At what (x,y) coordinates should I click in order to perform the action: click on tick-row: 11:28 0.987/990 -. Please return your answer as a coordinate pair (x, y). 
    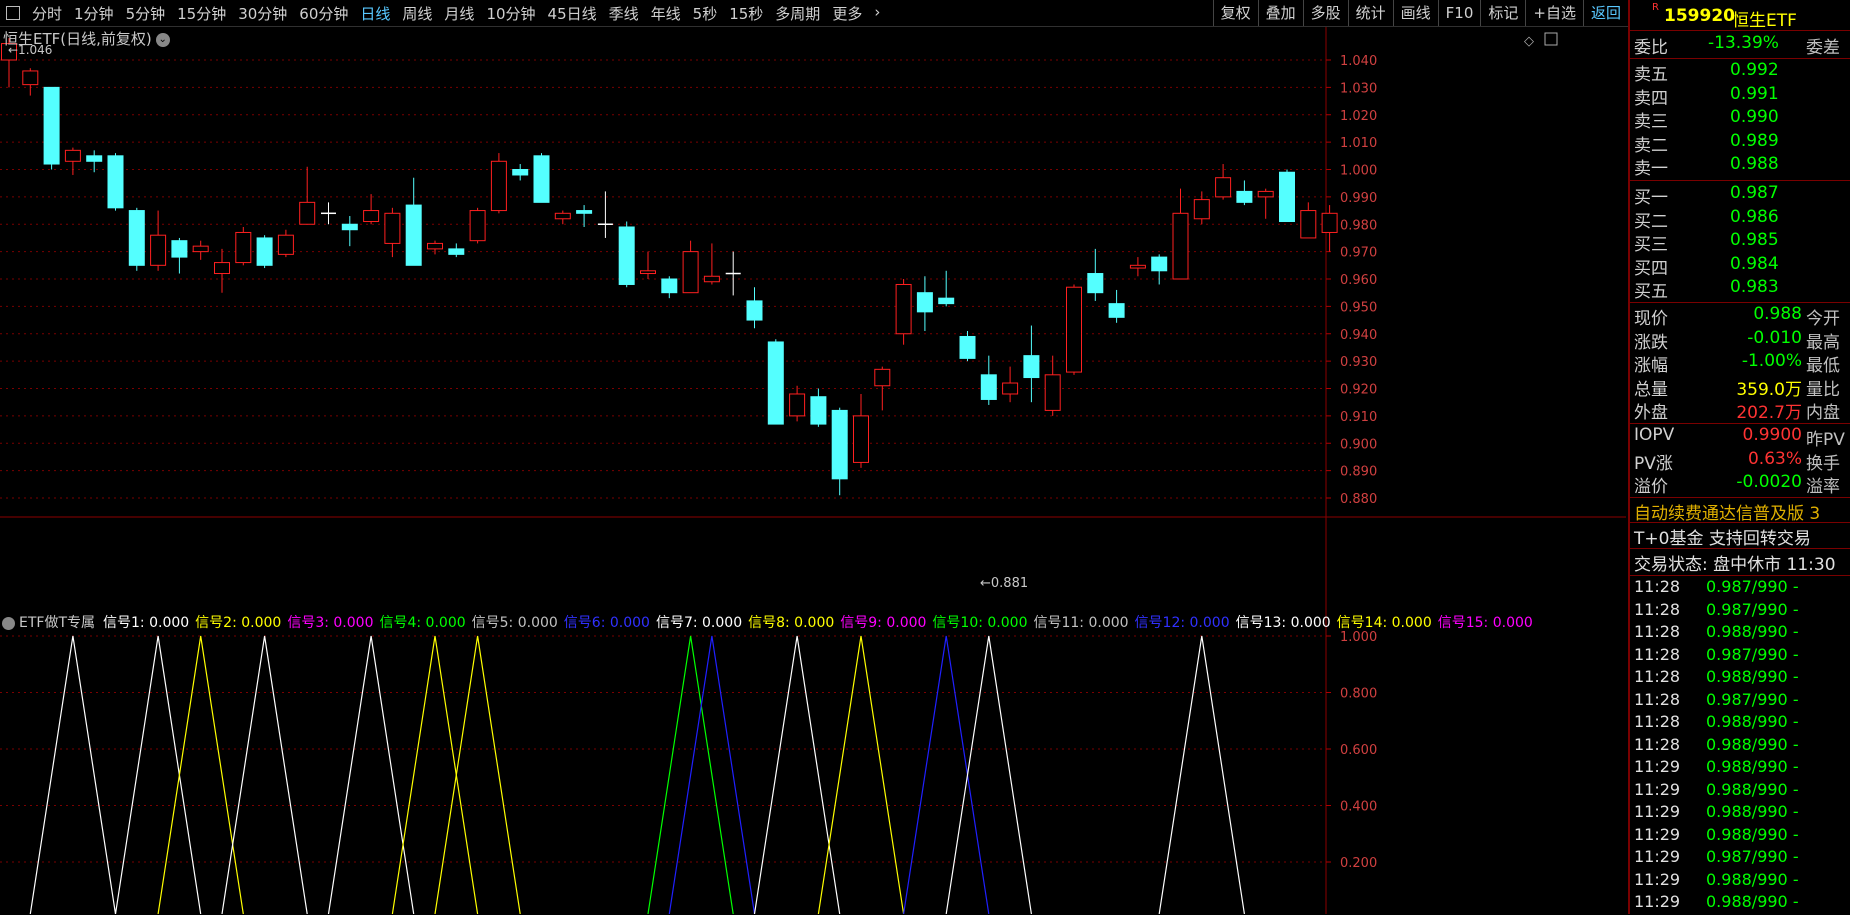
    Looking at the image, I should click on (1740, 611).